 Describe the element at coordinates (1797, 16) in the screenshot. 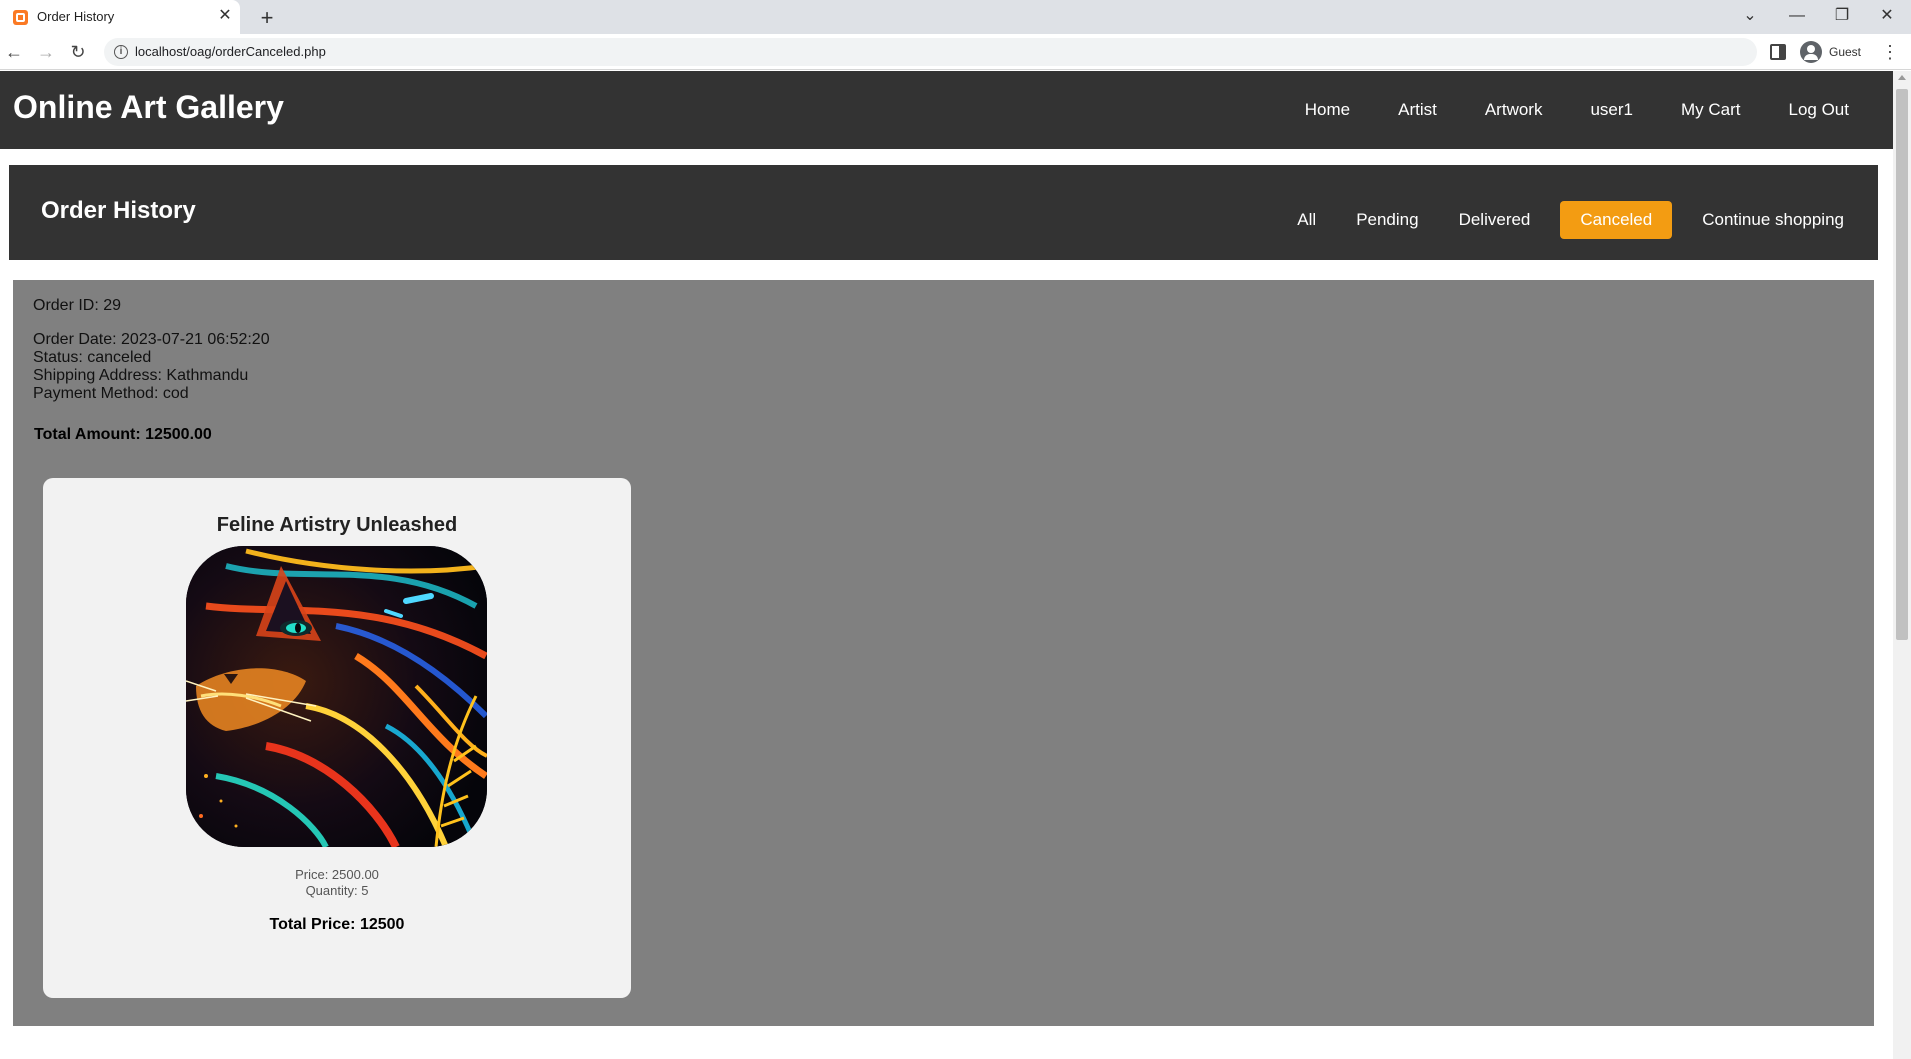

I see `minimize-icon: —` at that location.